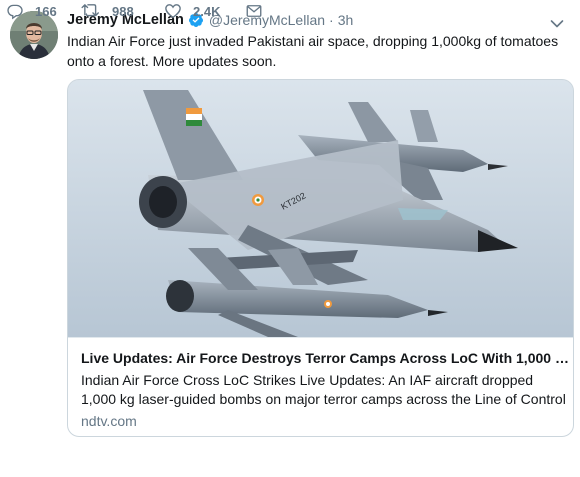 The width and height of the screenshot is (580, 477). I want to click on envelope-icon, so click(254, 11).